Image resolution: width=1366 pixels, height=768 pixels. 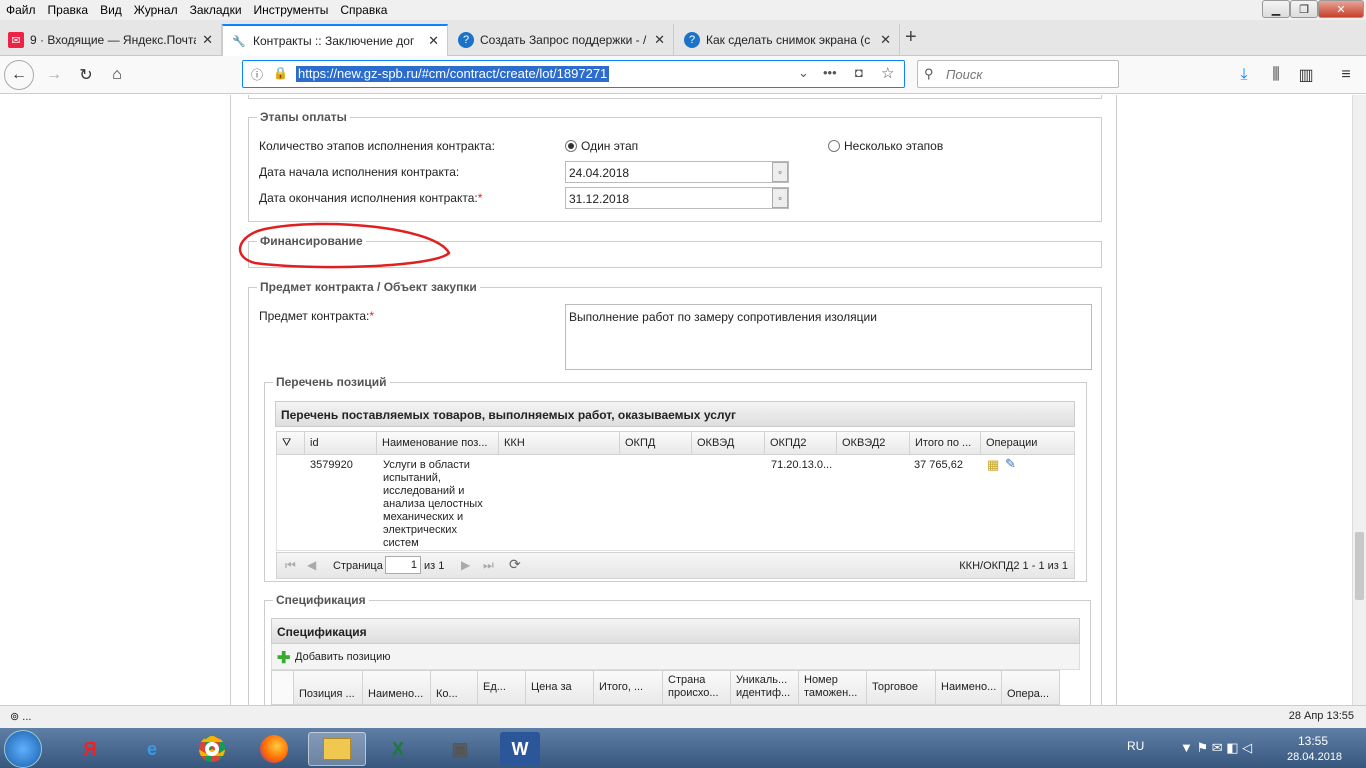 What do you see at coordinates (335, 40) in the screenshot?
I see `tab-contracts: 🔧 Контракты :: Заключение дог ✕` at bounding box center [335, 40].